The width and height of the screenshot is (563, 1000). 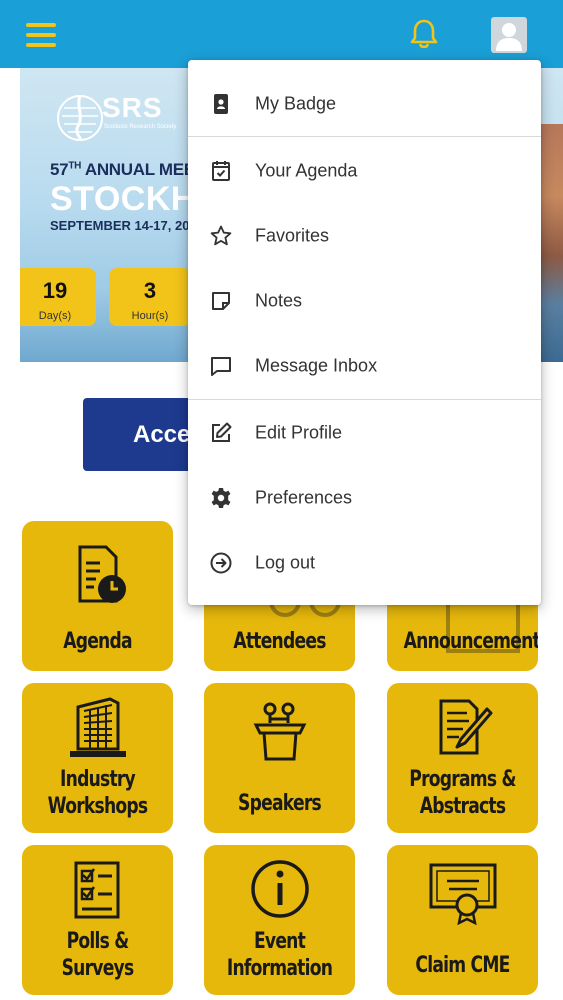 I want to click on tile-label: Event, so click(x=279, y=941).